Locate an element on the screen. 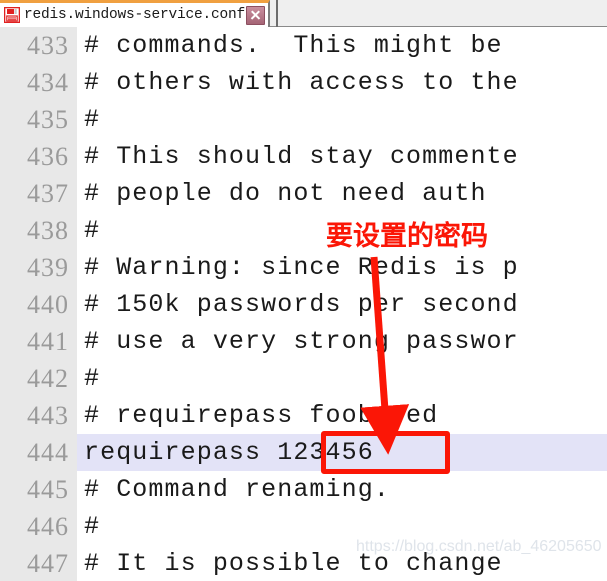 The width and height of the screenshot is (607, 581). code-text: requirepass 123456 is located at coordinates (229, 452).